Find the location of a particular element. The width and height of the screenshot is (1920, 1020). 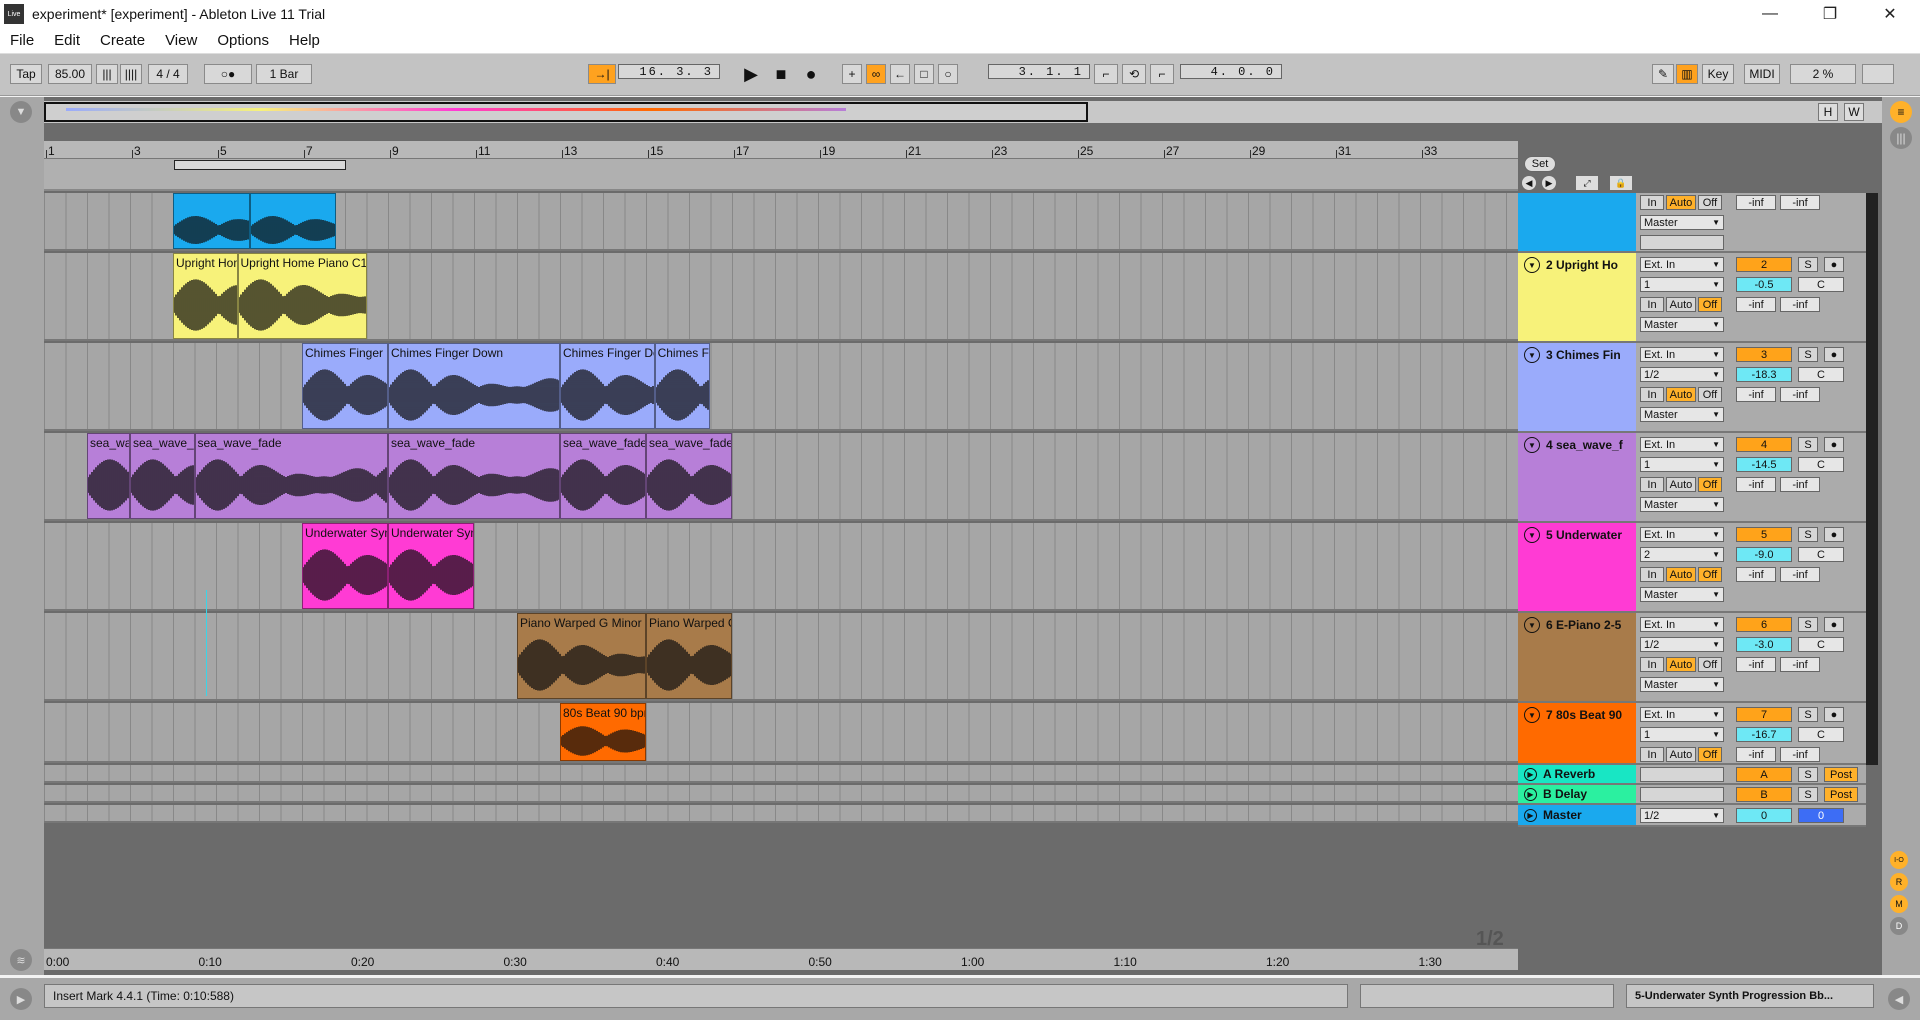

return-name: ▶ B Delay is located at coordinates (1555, 794).